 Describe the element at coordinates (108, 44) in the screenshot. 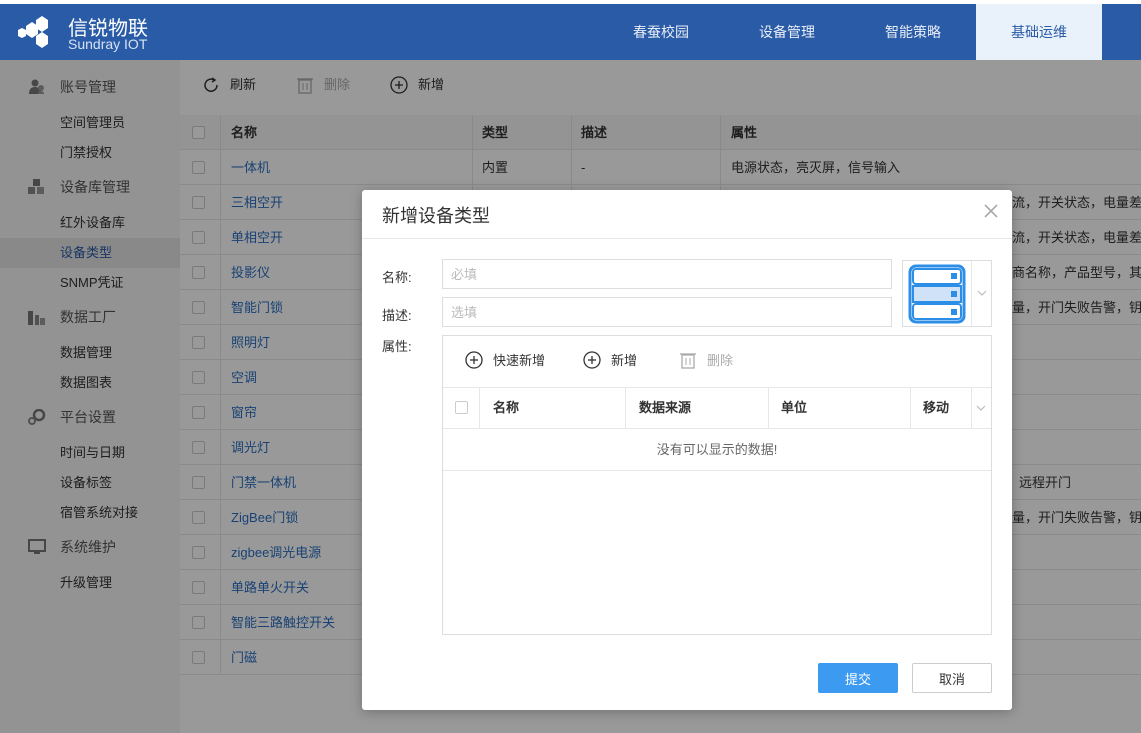

I see `brand-subtitle: Sundray IOT` at that location.